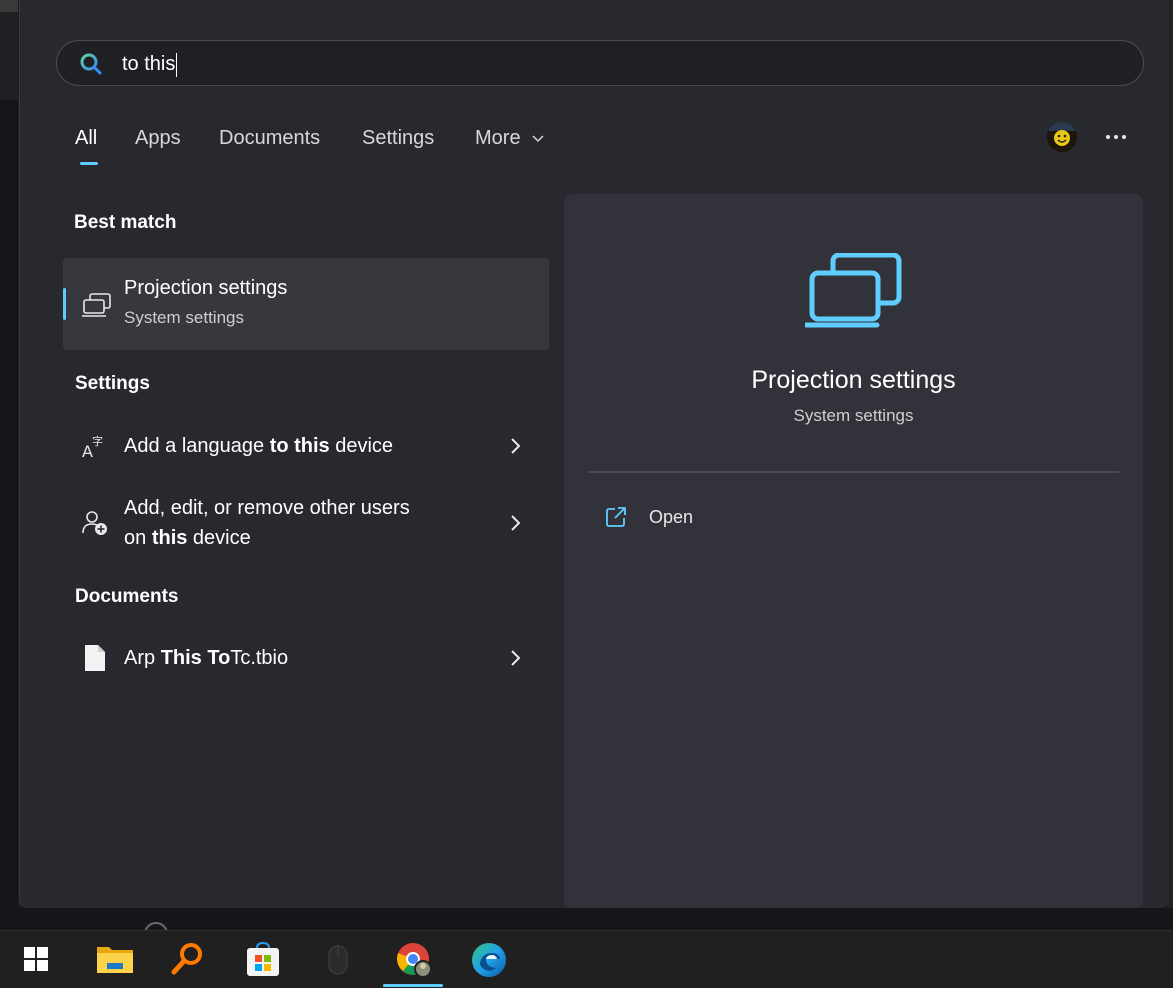  I want to click on search-query: to this, so click(149, 64).